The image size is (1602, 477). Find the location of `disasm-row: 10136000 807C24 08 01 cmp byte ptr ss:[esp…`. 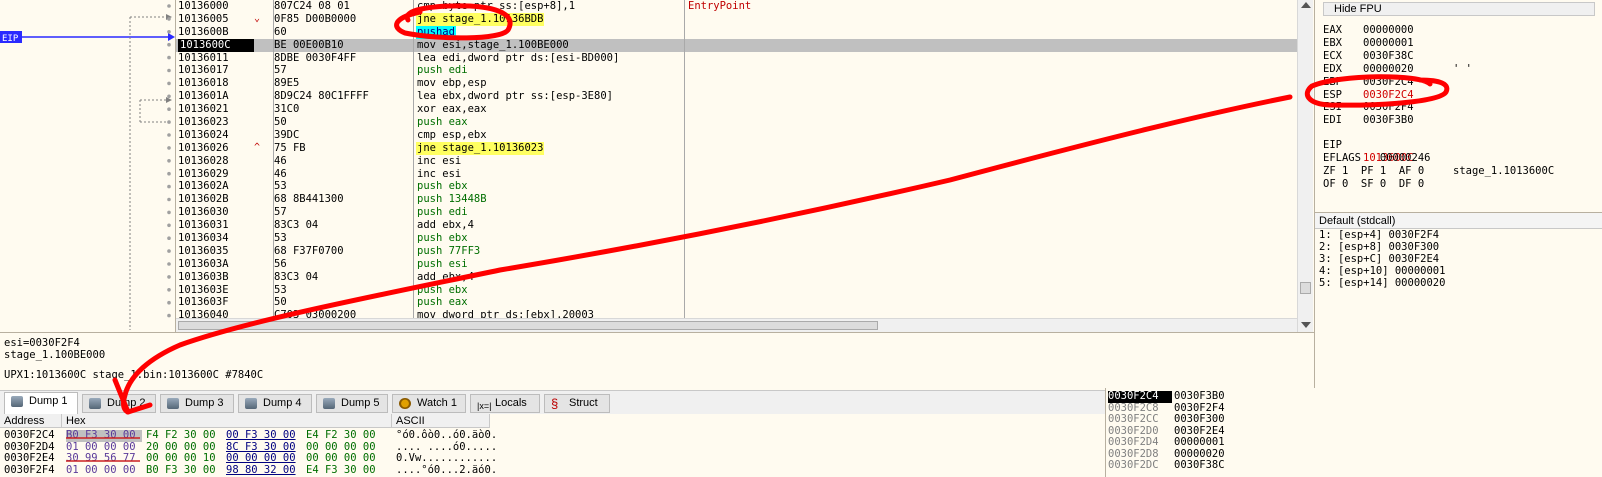

disasm-row: 10136000 807C24 08 01 cmp byte ptr ss:[esp… is located at coordinates (736, 6).